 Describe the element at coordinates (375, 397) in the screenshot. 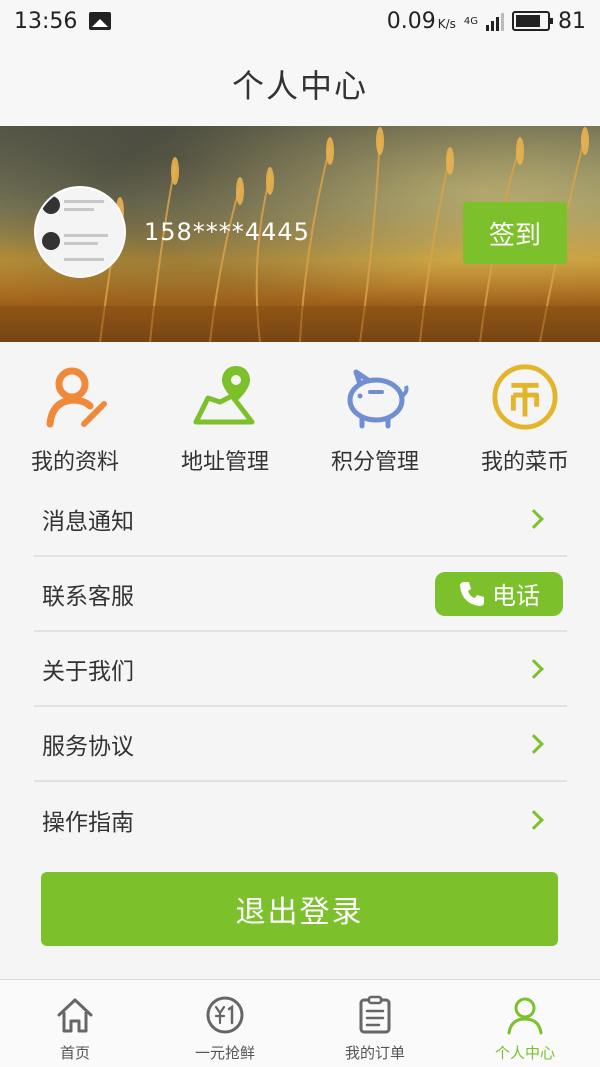

I see `piggy-bank-icon` at that location.